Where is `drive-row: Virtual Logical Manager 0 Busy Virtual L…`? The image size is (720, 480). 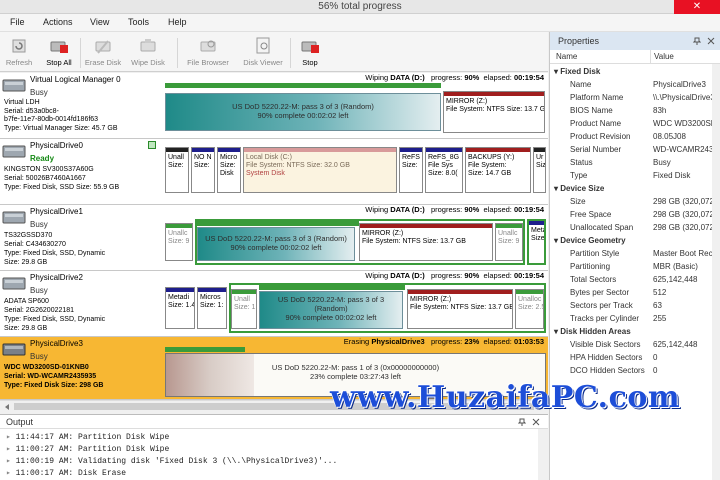
drive-row: Virtual Logical Manager 0 Busy Virtual L… is located at coordinates (274, 106).